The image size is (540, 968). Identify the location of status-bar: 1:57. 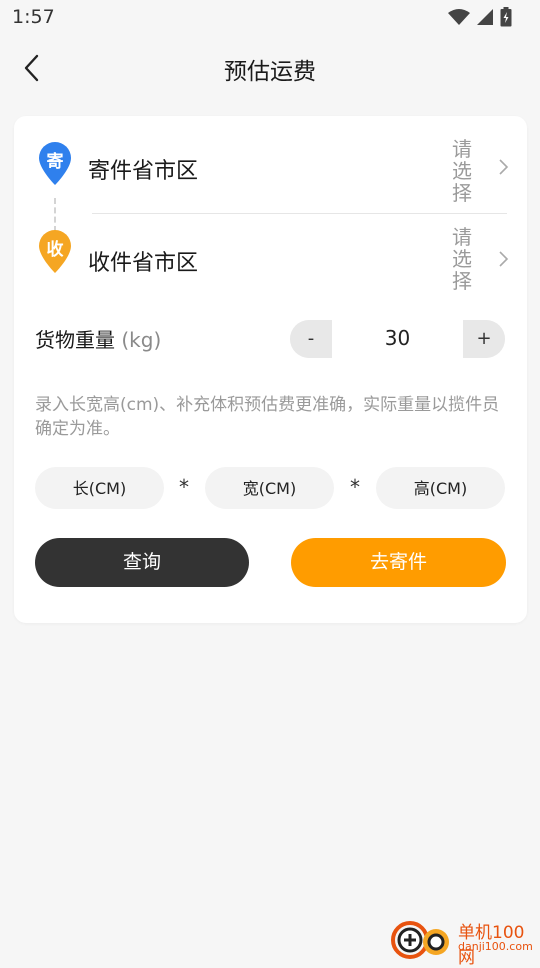
(270, 18).